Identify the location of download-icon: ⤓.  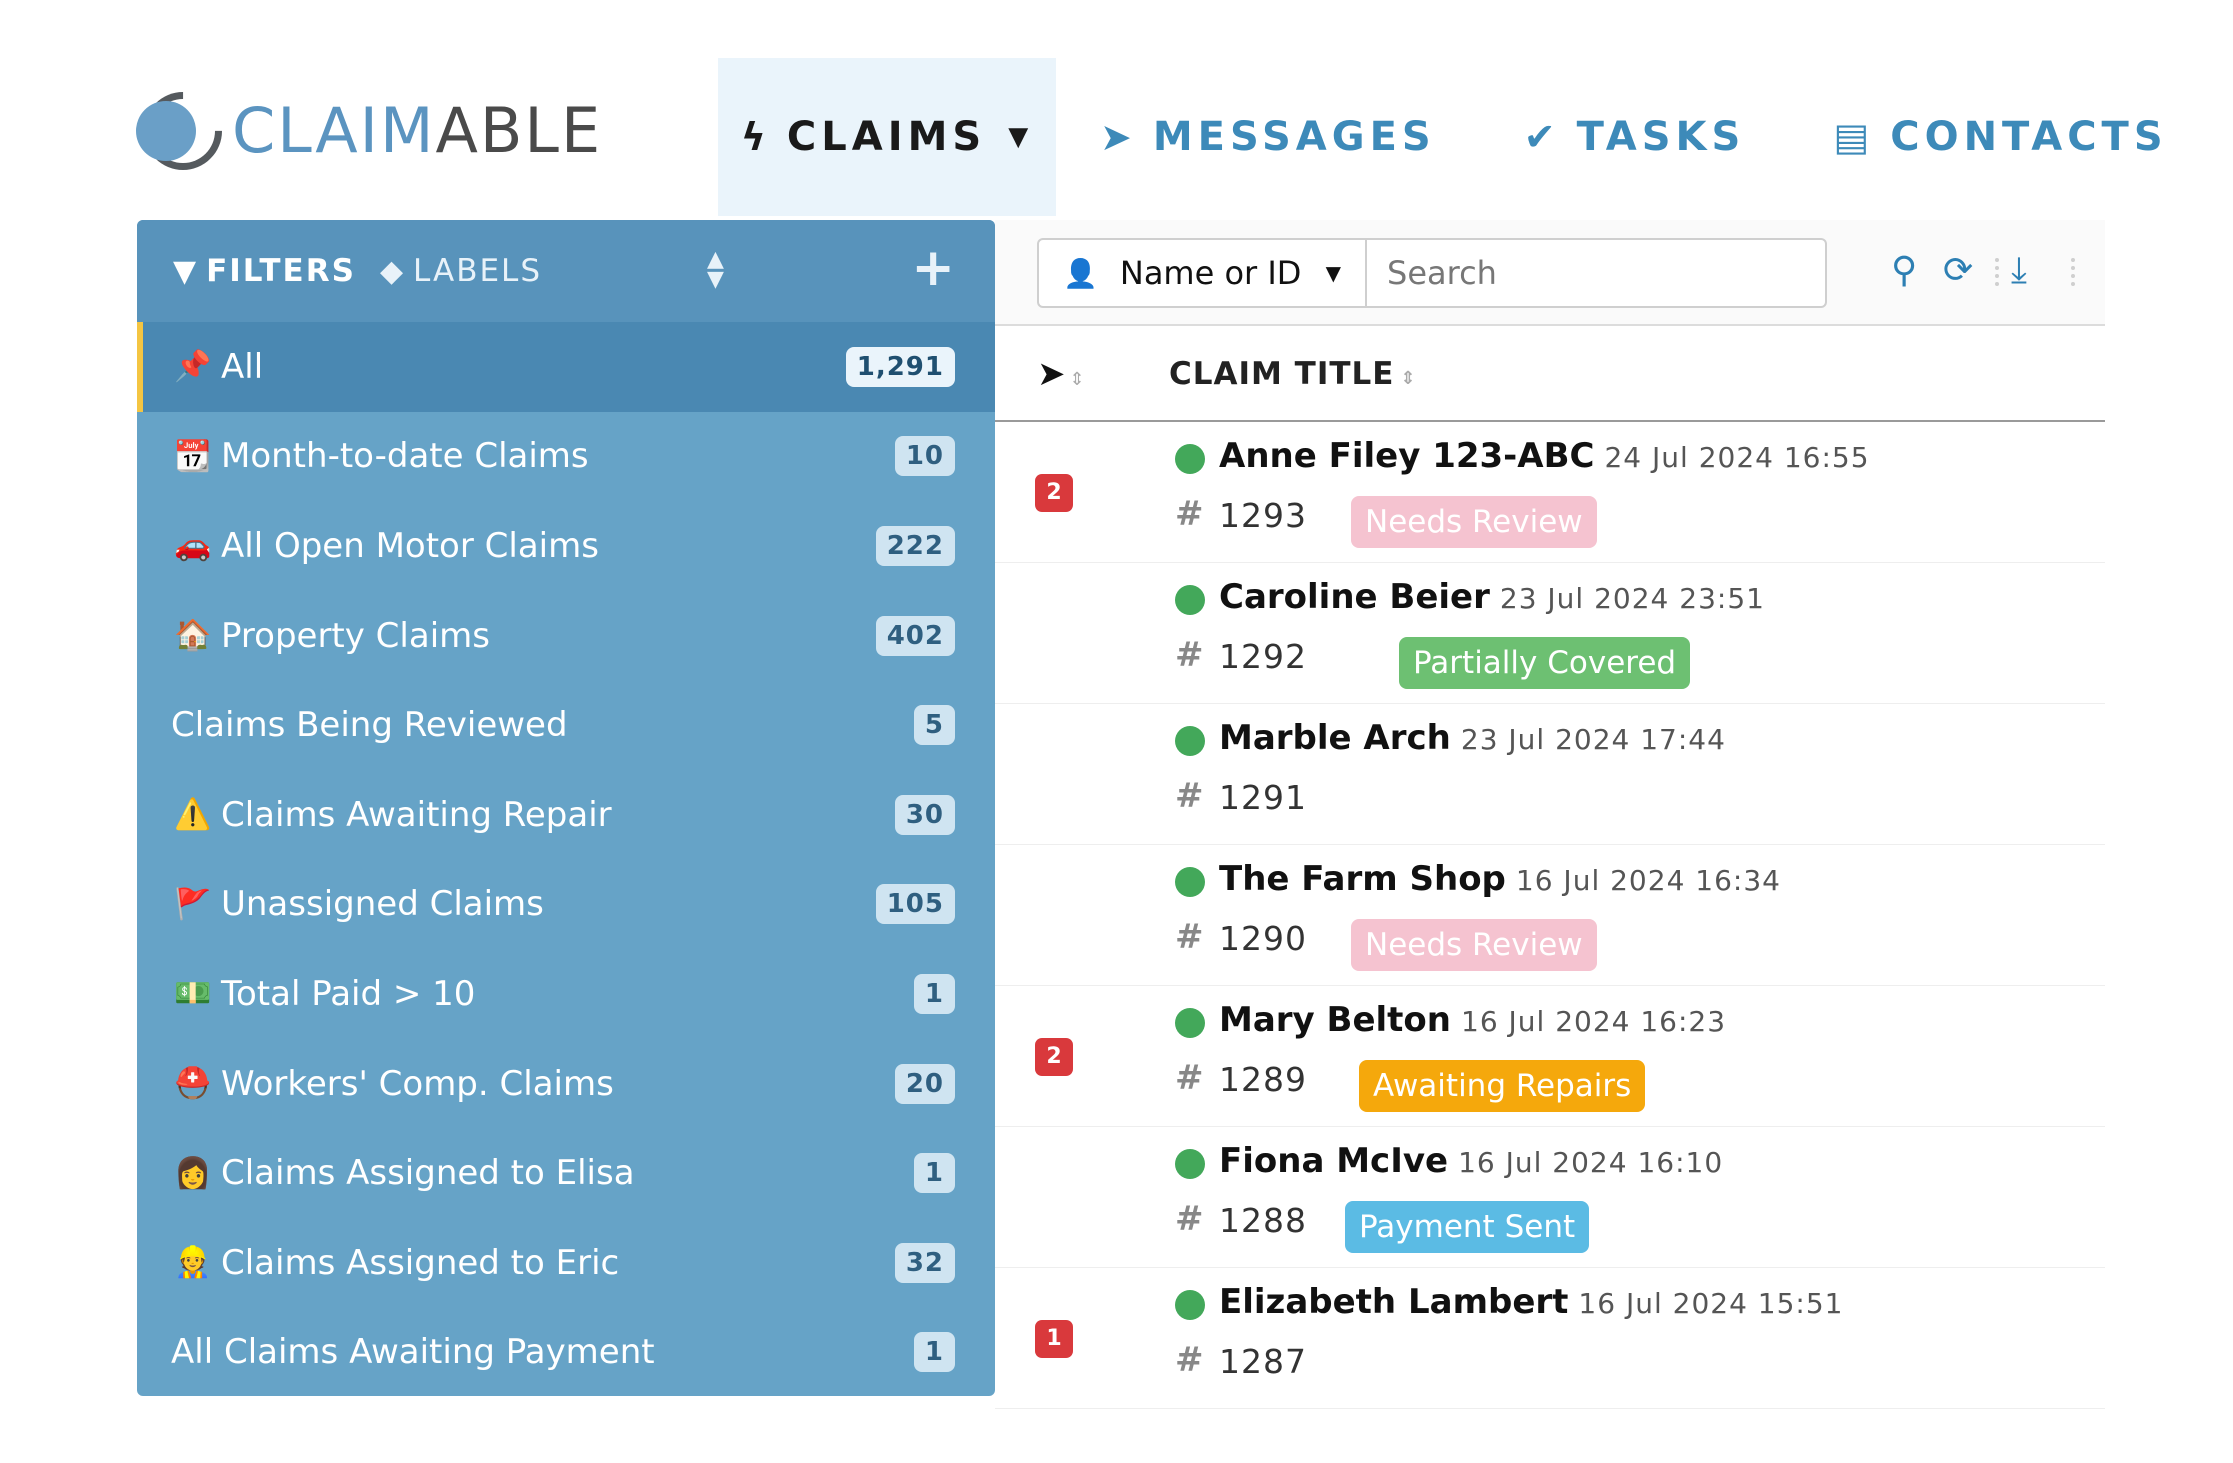
(2019, 271).